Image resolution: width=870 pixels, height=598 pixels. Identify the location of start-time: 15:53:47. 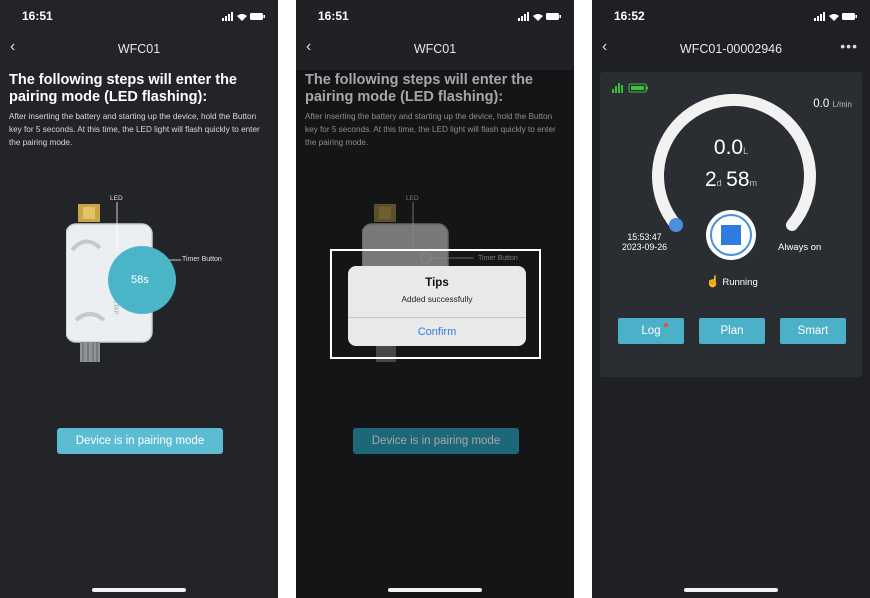
(644, 237).